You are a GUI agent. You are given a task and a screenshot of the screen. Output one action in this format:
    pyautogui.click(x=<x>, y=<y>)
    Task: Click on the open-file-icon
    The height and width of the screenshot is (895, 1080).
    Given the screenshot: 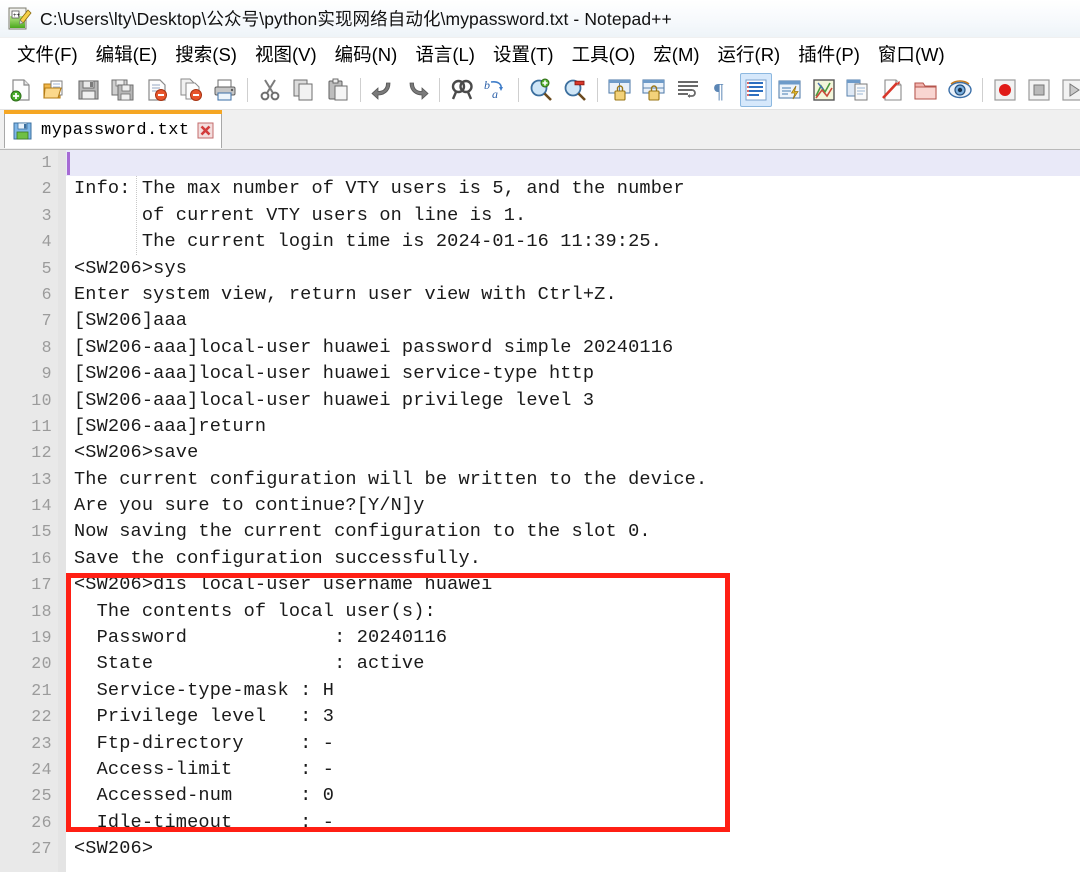 What is the action you would take?
    pyautogui.click(x=55, y=90)
    